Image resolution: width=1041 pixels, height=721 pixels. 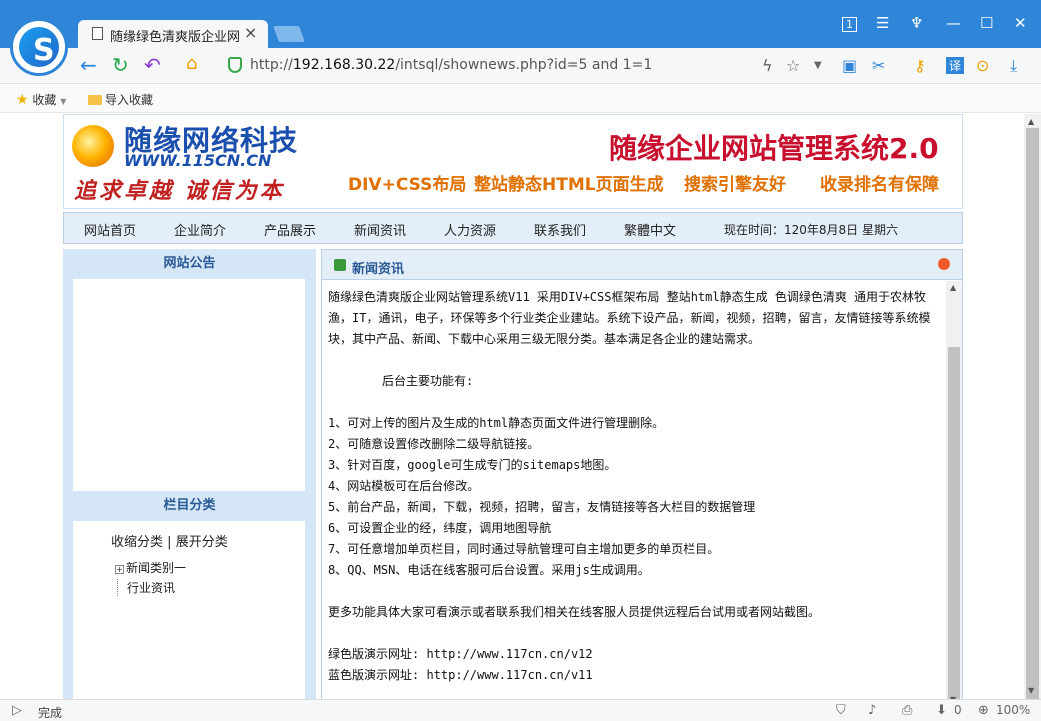 What do you see at coordinates (916, 23) in the screenshot?
I see `skin-icon: ♆` at bounding box center [916, 23].